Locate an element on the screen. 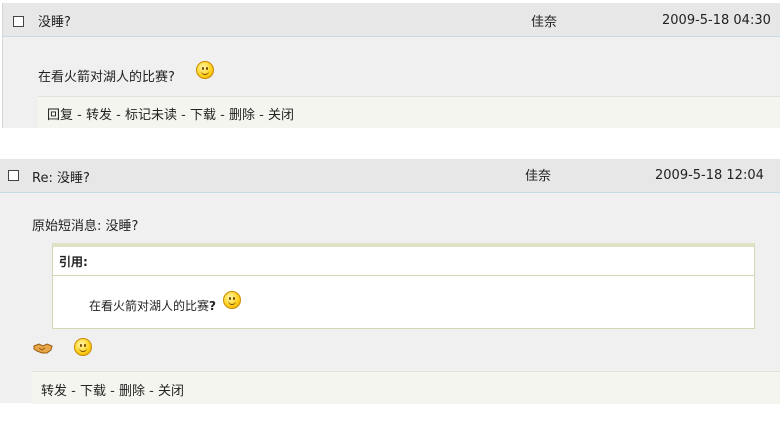  handshake-icon is located at coordinates (43, 348).